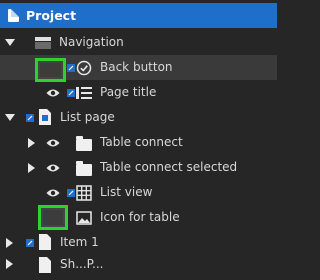 The image size is (320, 280). What do you see at coordinates (84, 218) in the screenshot?
I see `image-icon` at bounding box center [84, 218].